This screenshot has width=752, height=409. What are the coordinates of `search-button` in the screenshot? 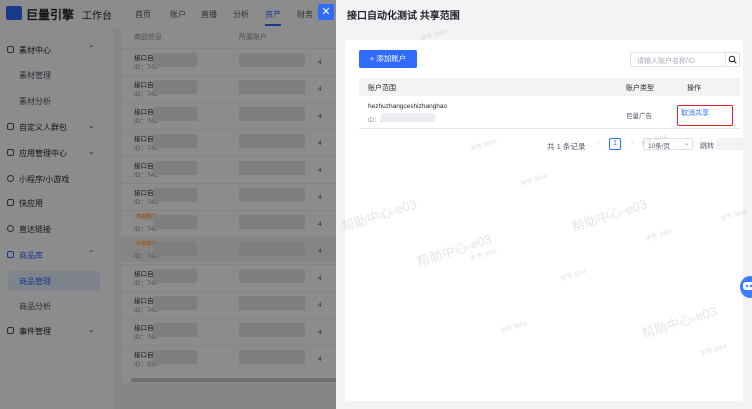 It's located at (733, 59).